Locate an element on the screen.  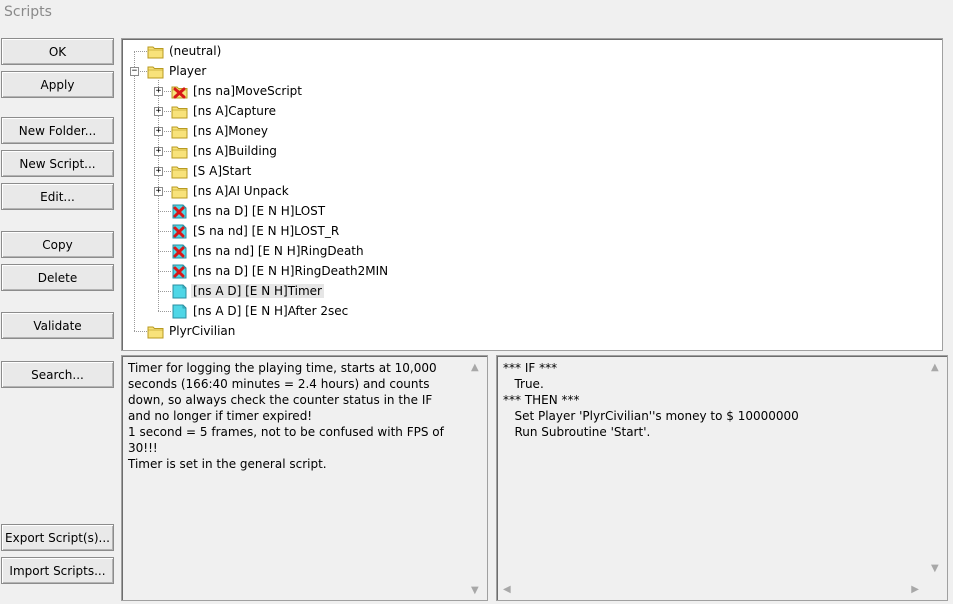
tree-item: [ns A D] [E N H]After 2sec is located at coordinates (260, 311).